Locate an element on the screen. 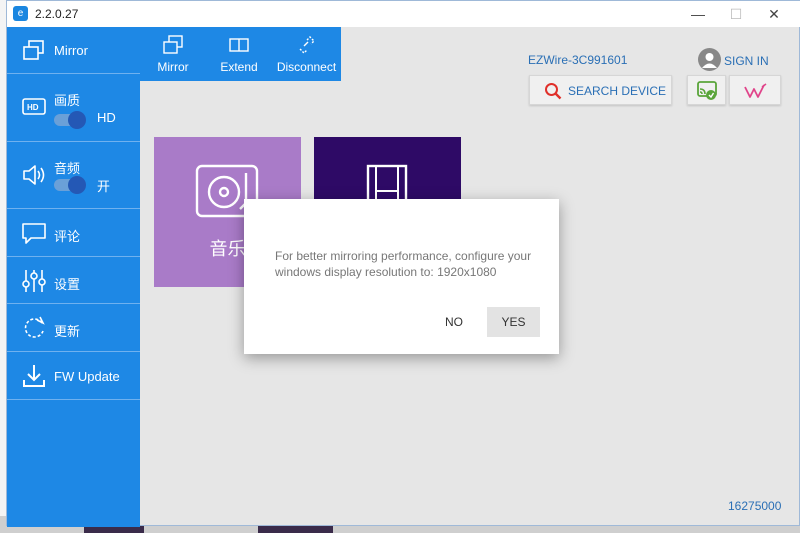 The width and height of the screenshot is (800, 533). mode-disconnect-button: Disconnect is located at coordinates (306, 54).